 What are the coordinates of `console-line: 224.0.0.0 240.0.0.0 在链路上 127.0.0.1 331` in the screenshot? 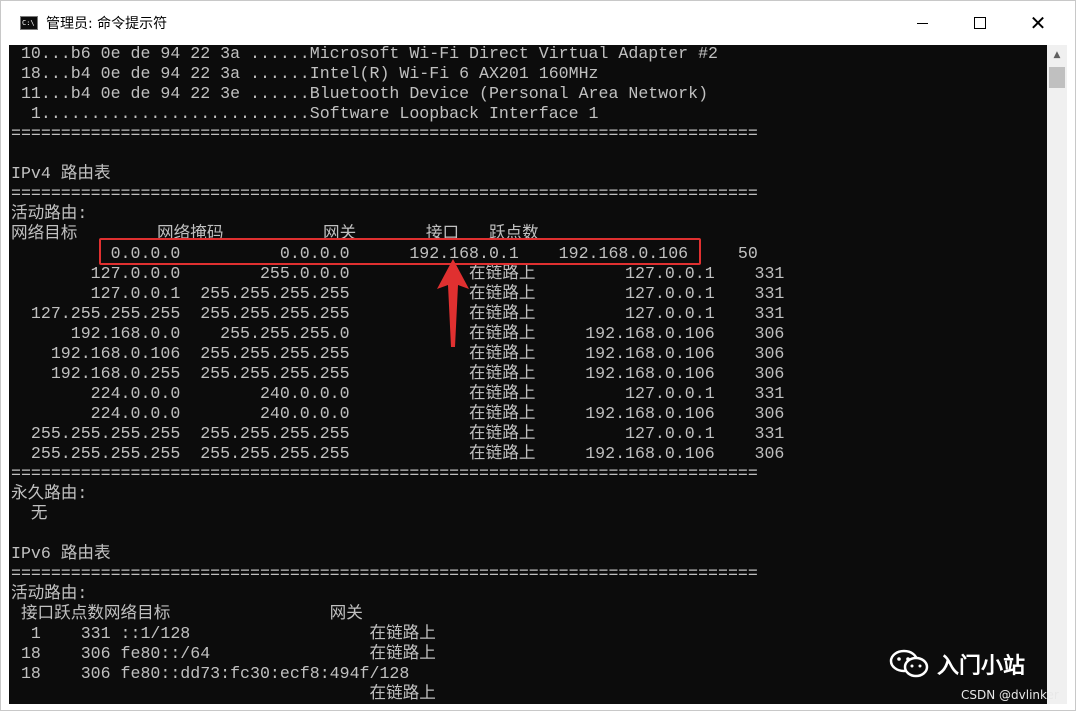 It's located at (398, 393).